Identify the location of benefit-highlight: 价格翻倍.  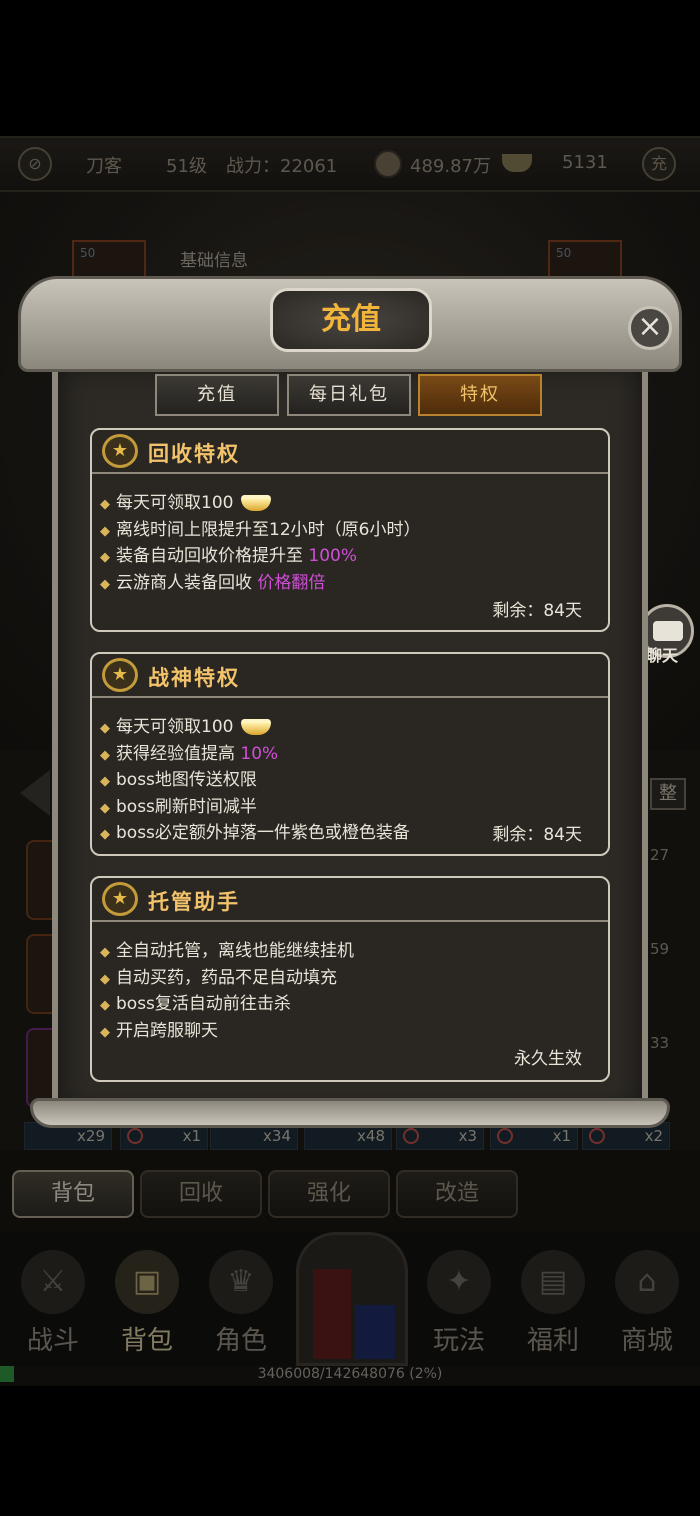
(291, 582).